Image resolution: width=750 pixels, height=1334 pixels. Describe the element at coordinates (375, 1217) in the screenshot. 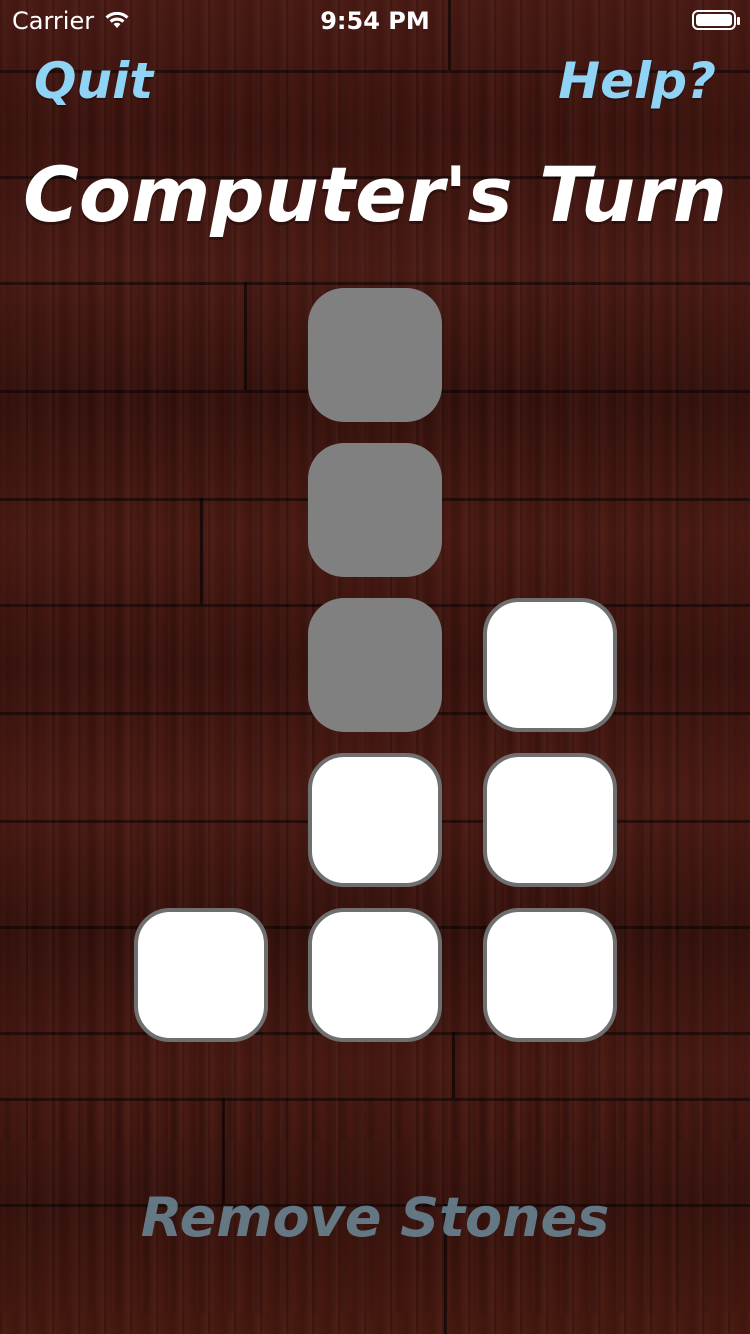

I see `remove-stones-button: Remove Stones` at that location.